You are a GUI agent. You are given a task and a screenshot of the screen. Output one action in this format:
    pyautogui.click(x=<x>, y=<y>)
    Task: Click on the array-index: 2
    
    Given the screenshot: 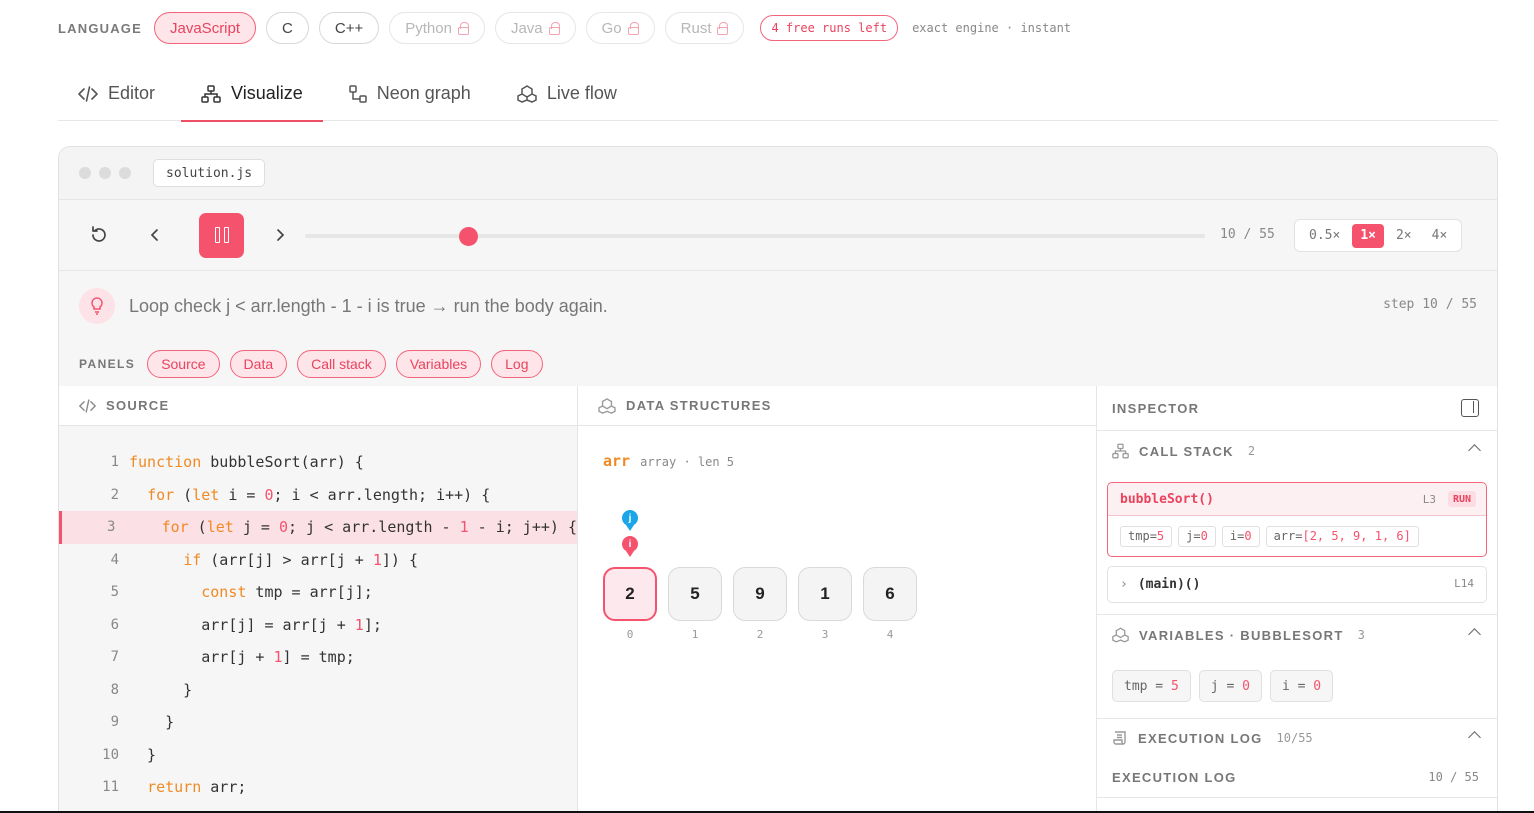 What is the action you would take?
    pyautogui.click(x=760, y=634)
    